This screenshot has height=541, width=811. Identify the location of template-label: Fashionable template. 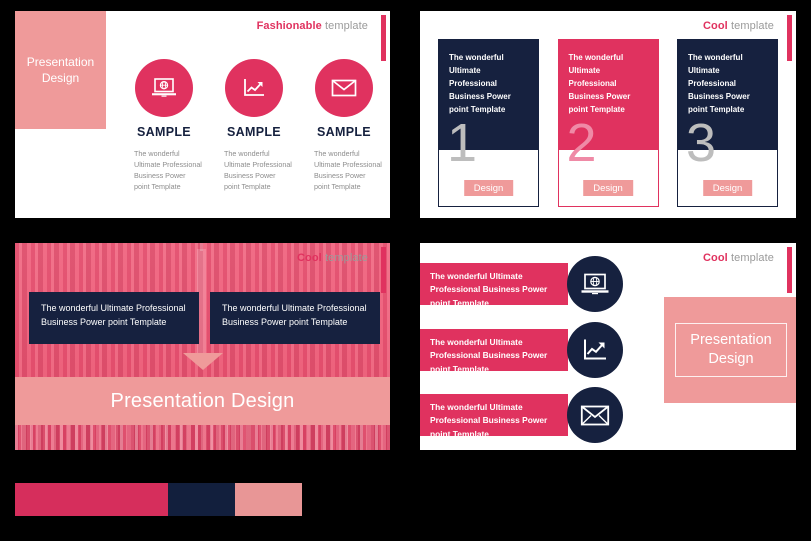
(312, 26).